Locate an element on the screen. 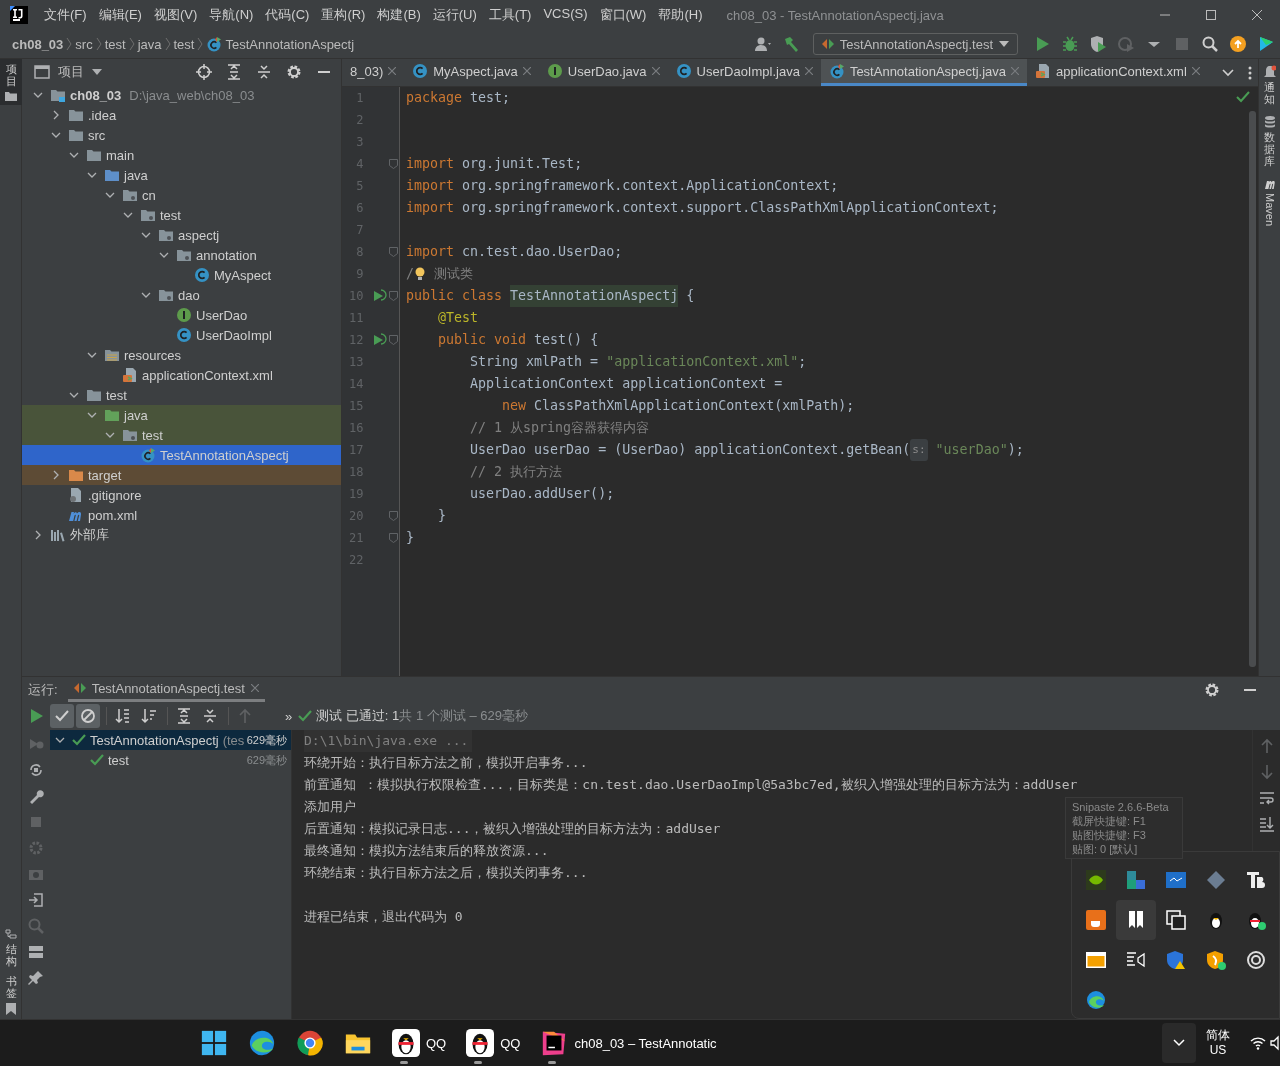 The image size is (1280, 1066). tool-window-tab: 数据库 is located at coordinates (1269, 141).